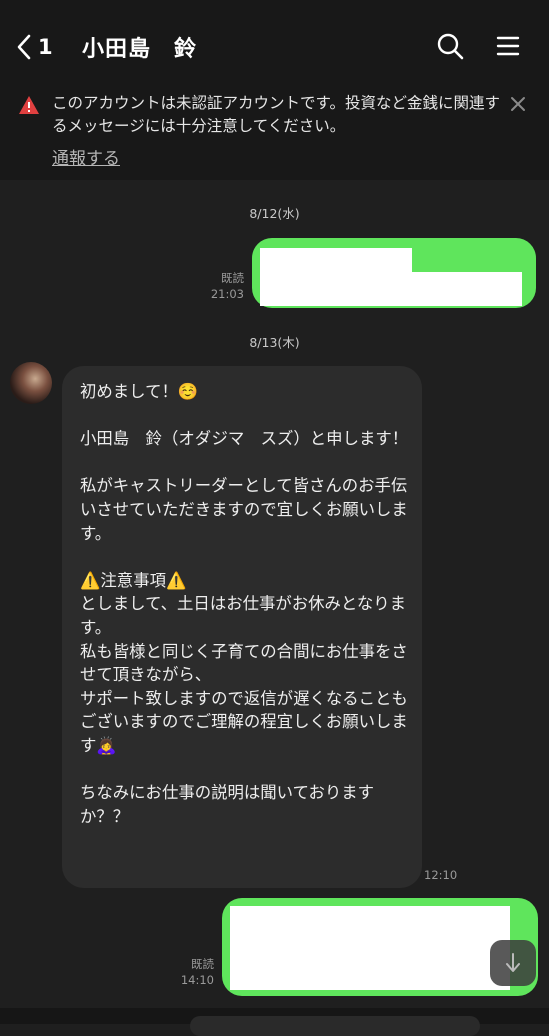 This screenshot has width=549, height=1036. I want to click on outgoing-message-bubble, so click(394, 273).